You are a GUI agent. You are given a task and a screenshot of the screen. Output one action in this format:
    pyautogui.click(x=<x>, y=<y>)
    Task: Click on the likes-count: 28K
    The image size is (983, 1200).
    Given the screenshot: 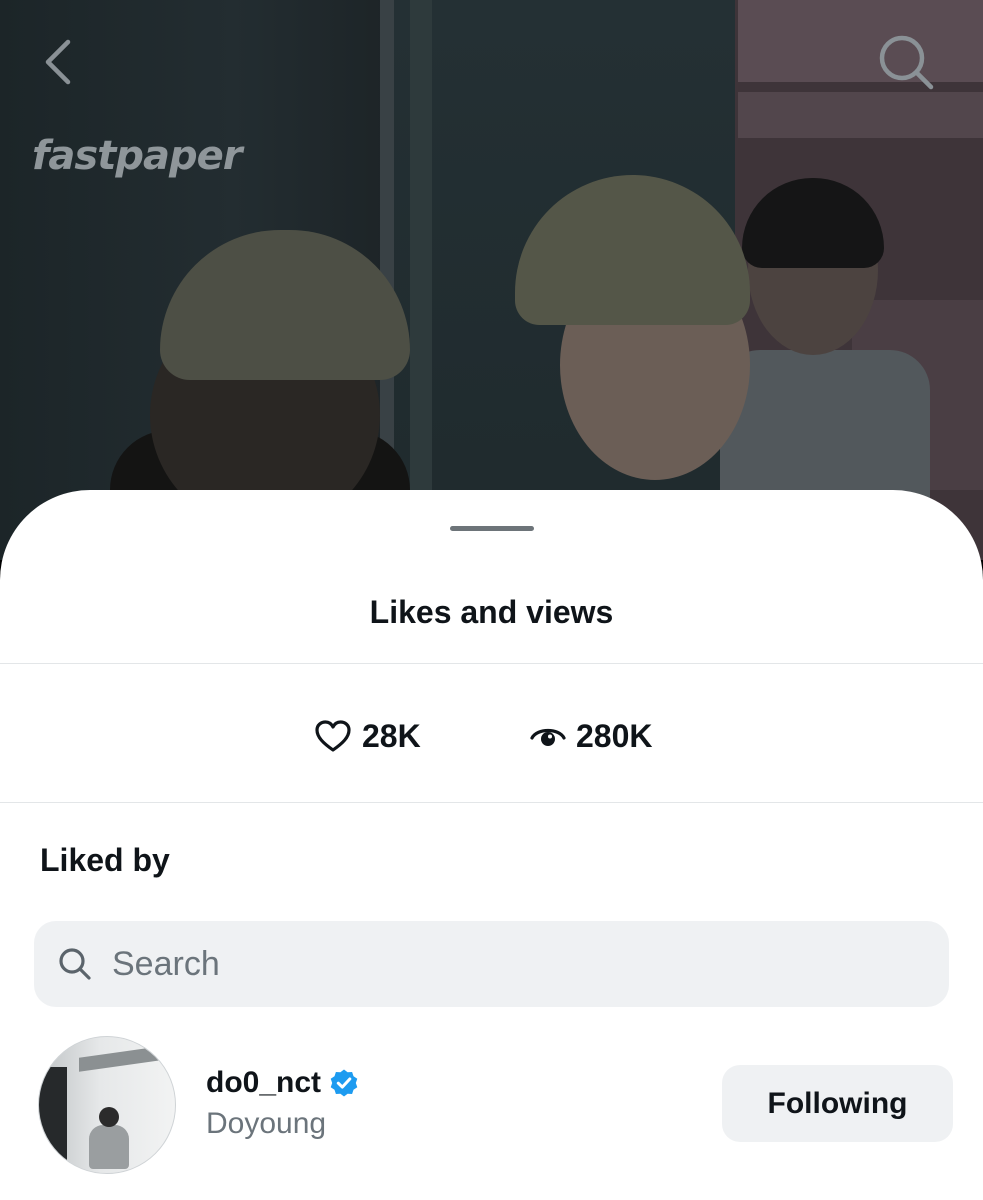 What is the action you would take?
    pyautogui.click(x=391, y=735)
    